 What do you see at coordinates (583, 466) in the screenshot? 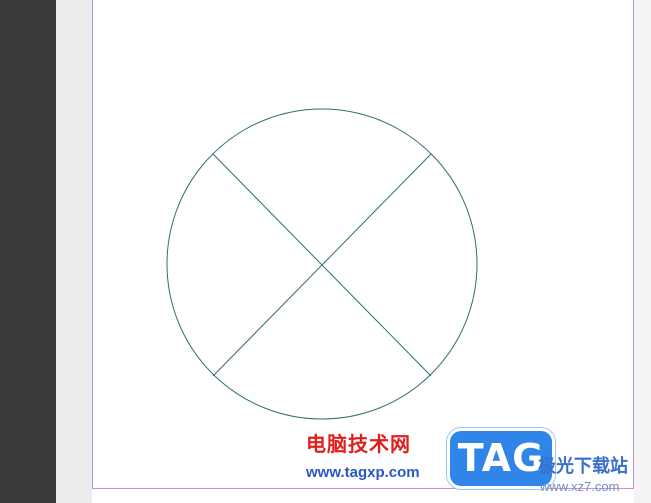
I see `watermark-partner-name: 极光下载站` at bounding box center [583, 466].